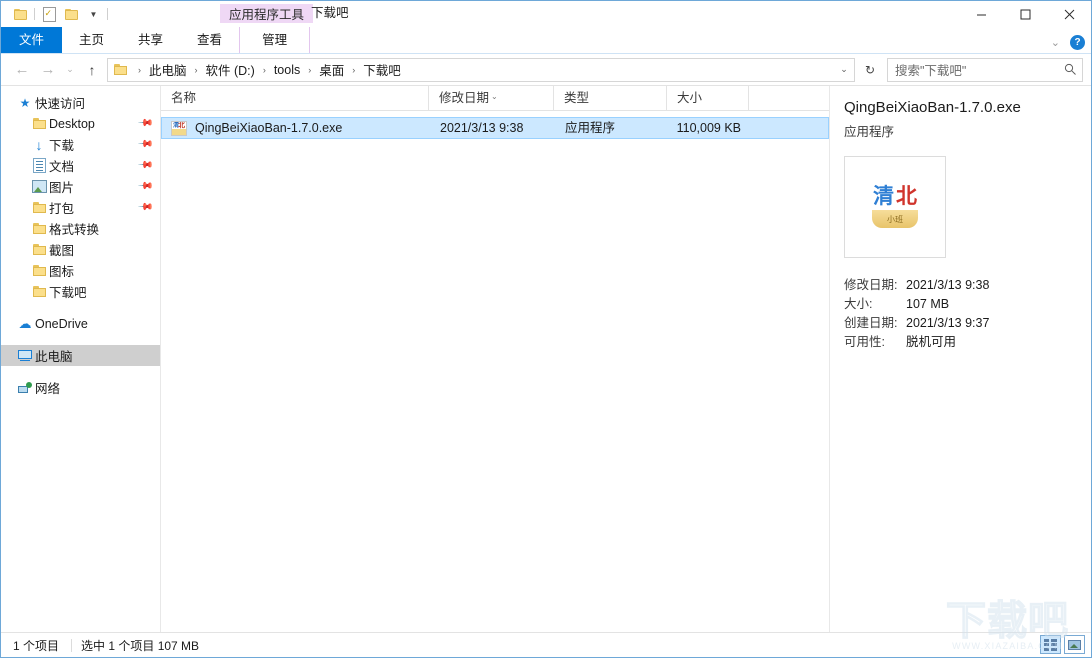 This screenshot has width=1092, height=658. Describe the element at coordinates (1050, 644) in the screenshot. I see `details-view-button` at that location.